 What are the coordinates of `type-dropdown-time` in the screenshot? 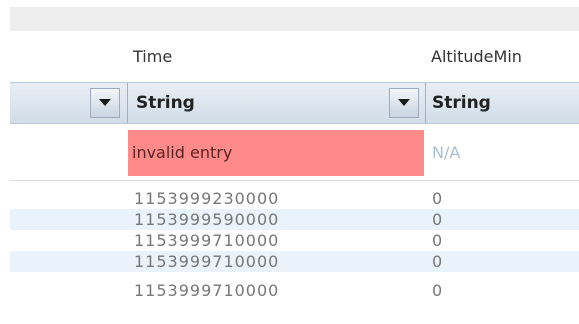 It's located at (404, 103).